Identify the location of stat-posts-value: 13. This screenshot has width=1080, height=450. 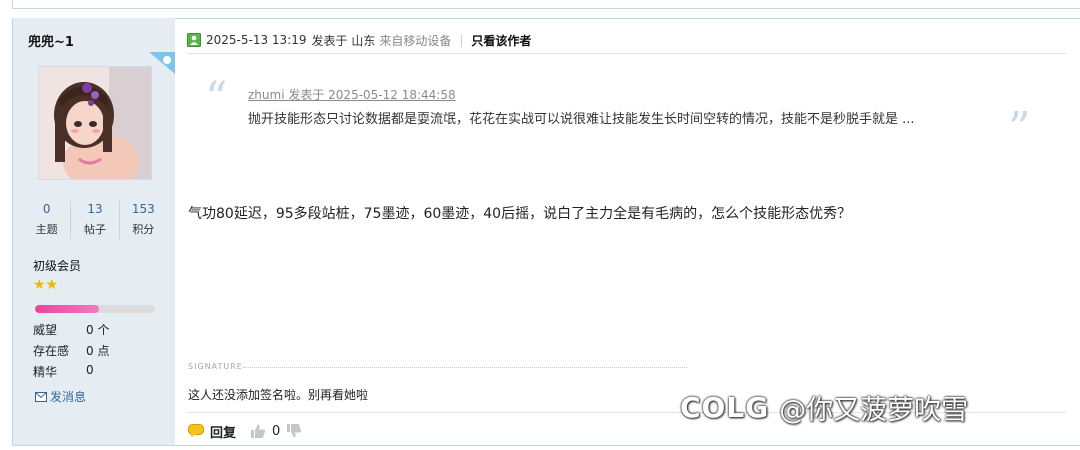
(95, 209).